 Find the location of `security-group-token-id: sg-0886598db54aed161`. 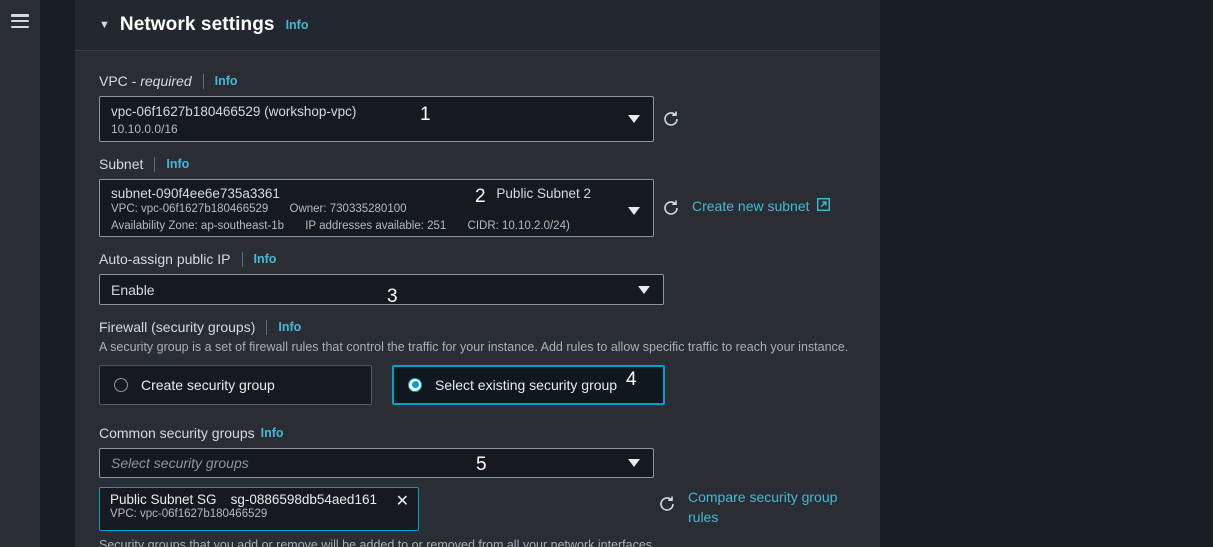

security-group-token-id: sg-0886598db54aed161 is located at coordinates (303, 499).